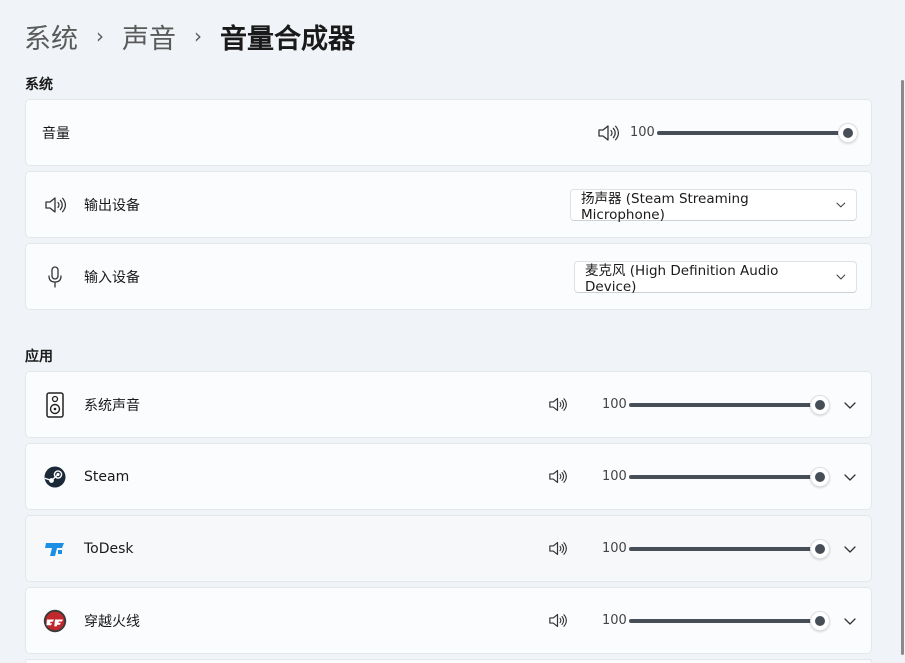  What do you see at coordinates (448, 404) in the screenshot?
I see `app-row-system-sounds: 系统声音 100` at bounding box center [448, 404].